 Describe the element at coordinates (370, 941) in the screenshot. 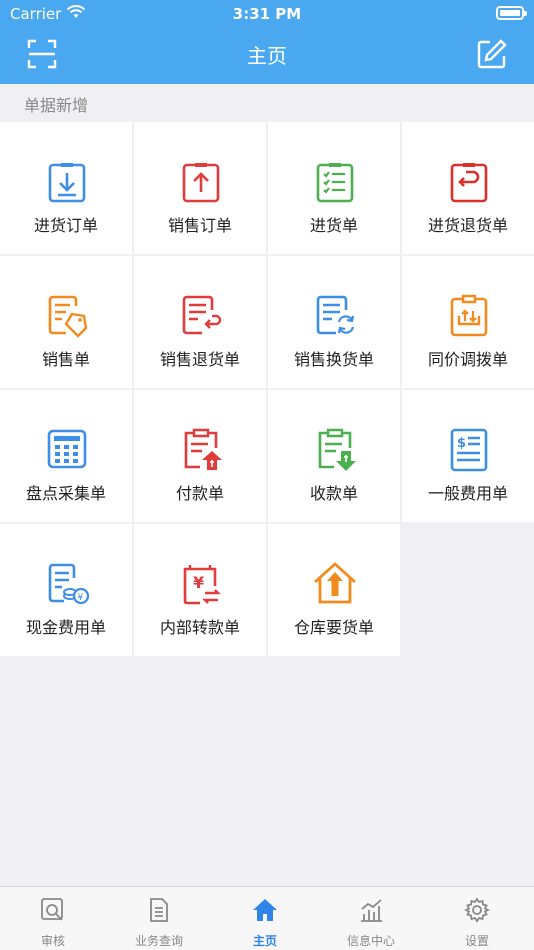

I see `tab-label: 信息中心` at that location.